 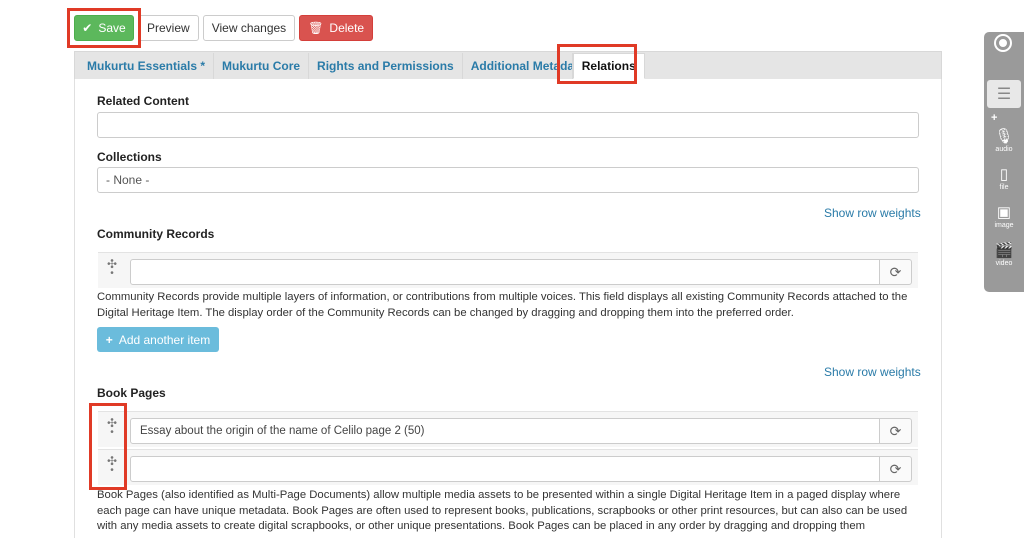 I want to click on sidebar-item-image: ▣ image, so click(x=1004, y=216).